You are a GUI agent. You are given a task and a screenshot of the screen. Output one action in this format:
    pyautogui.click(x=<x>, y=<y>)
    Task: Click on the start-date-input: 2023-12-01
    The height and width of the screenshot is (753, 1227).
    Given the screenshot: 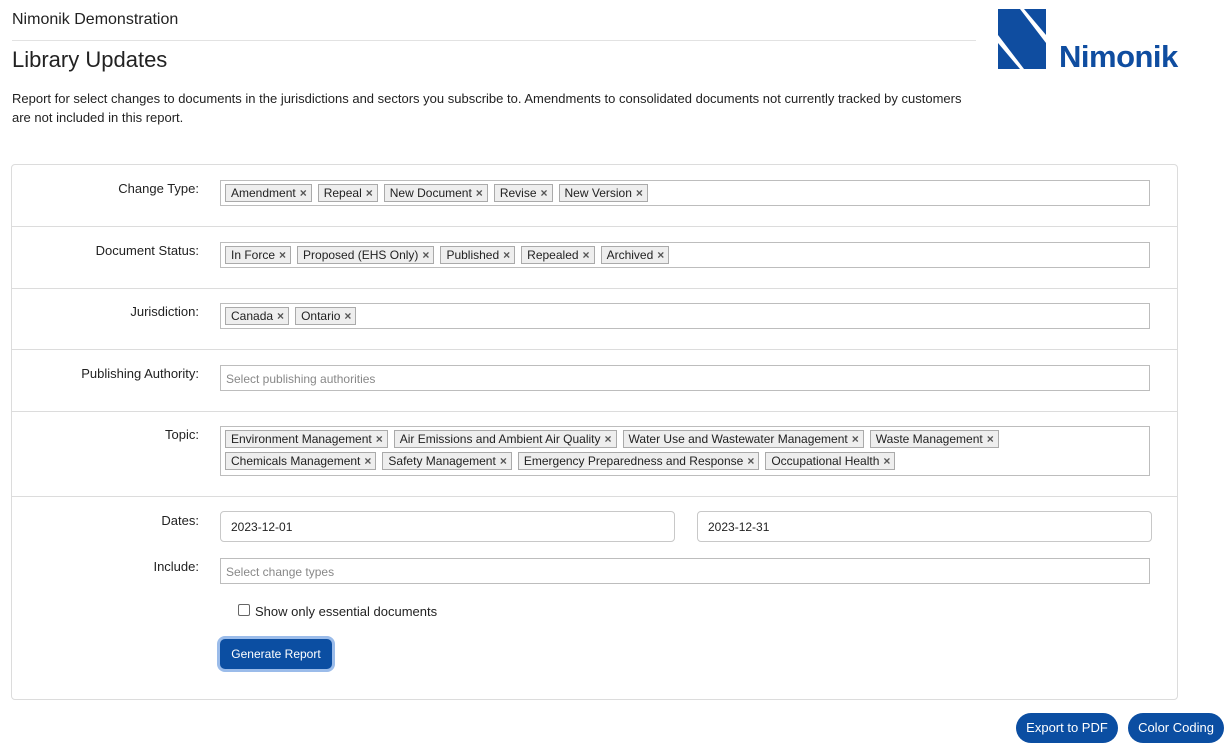 What is the action you would take?
    pyautogui.click(x=447, y=526)
    